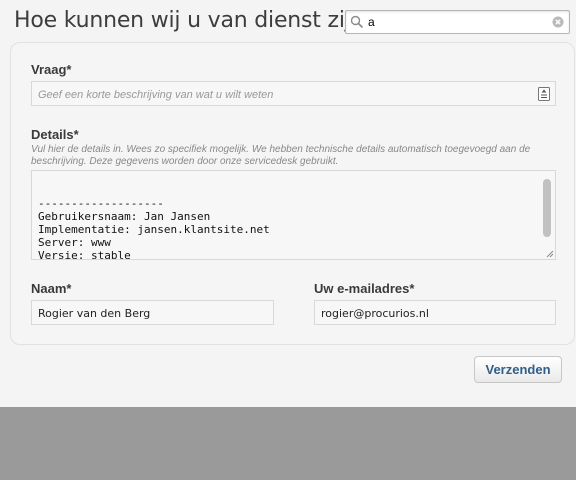 The height and width of the screenshot is (480, 576). Describe the element at coordinates (51, 288) in the screenshot. I see `naam-label: Naam*` at that location.